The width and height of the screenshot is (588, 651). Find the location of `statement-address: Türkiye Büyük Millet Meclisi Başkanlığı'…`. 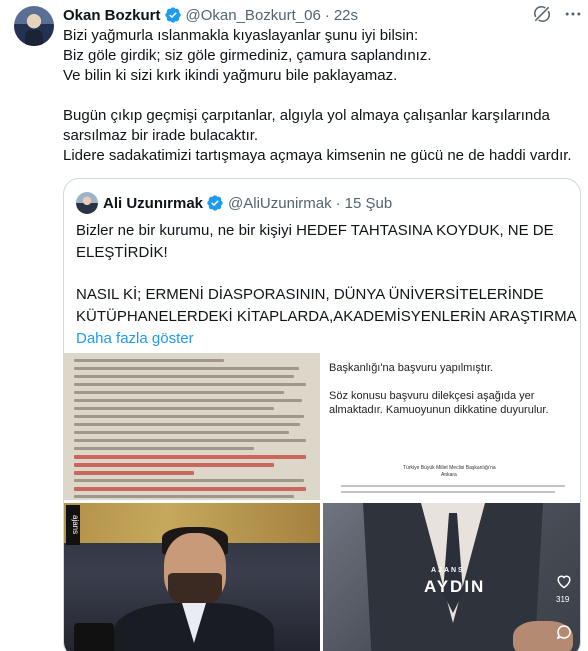

statement-address: Türkiye Büyük Millet Meclisi Başkanlığı'… is located at coordinates (449, 468).